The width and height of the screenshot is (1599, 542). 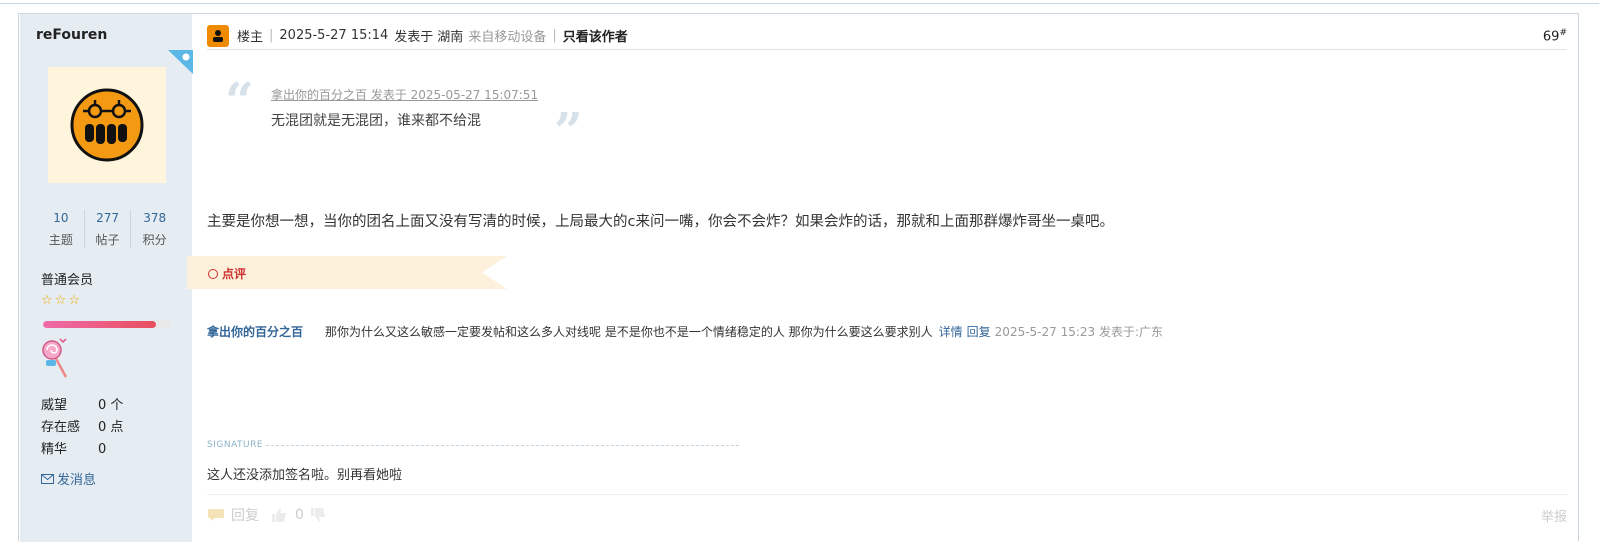 What do you see at coordinates (99, 324) in the screenshot?
I see `level-progress-fill` at bounding box center [99, 324].